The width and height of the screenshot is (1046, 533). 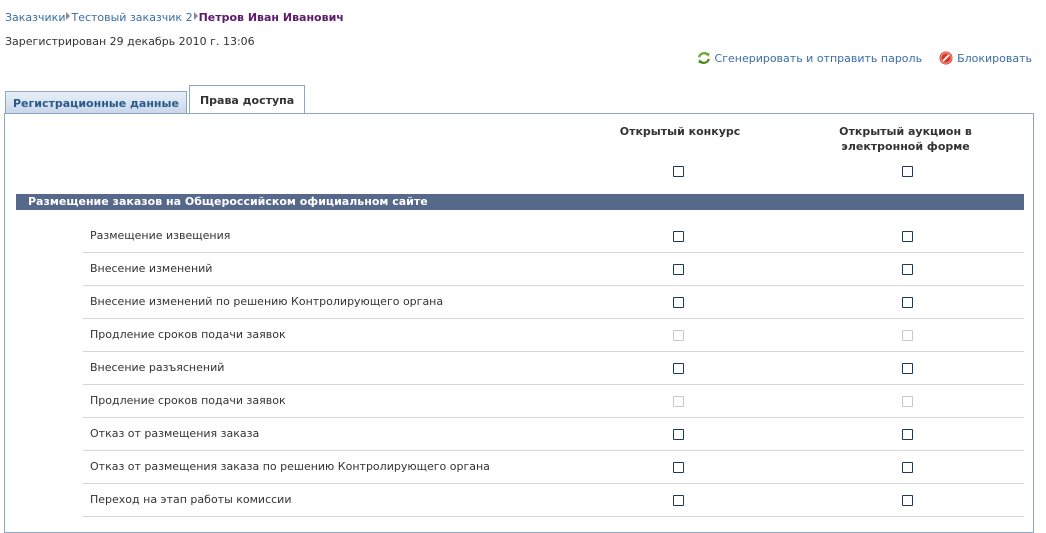 What do you see at coordinates (553, 236) in the screenshot?
I see `table-row: Размещение извещения` at bounding box center [553, 236].